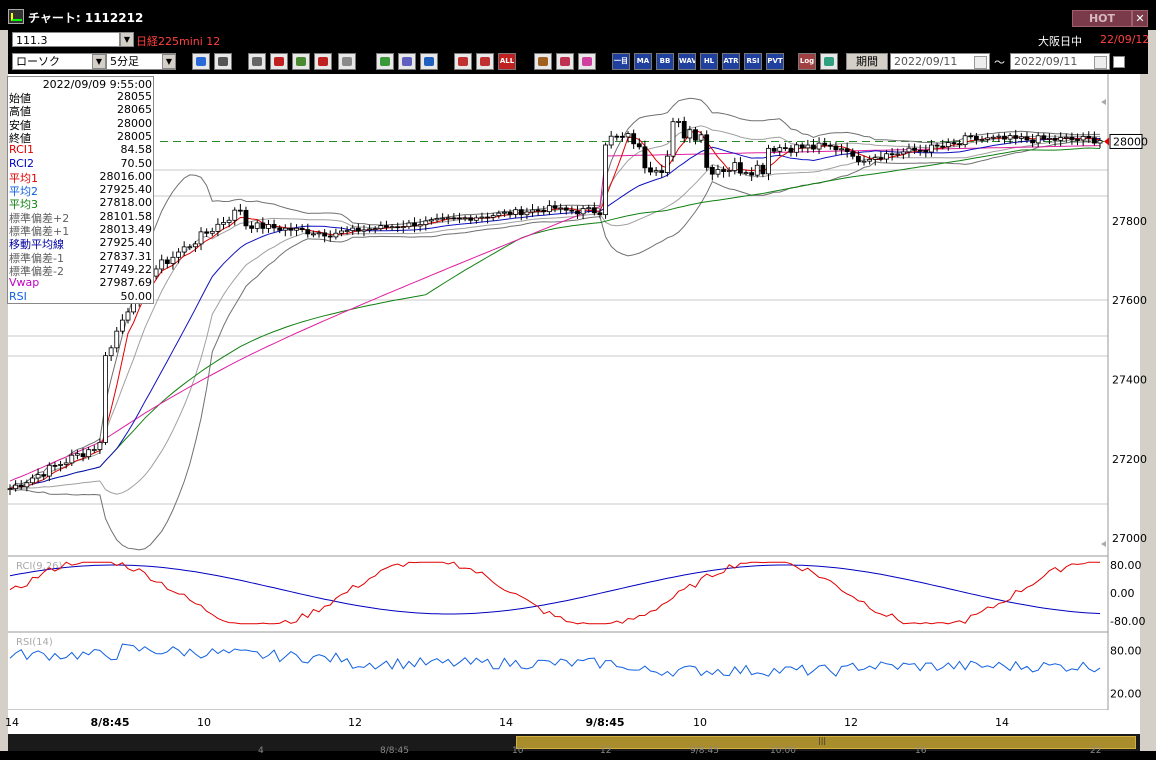  Describe the element at coordinates (1129, 221) in the screenshot. I see `price-tick-label: 27800` at that location.